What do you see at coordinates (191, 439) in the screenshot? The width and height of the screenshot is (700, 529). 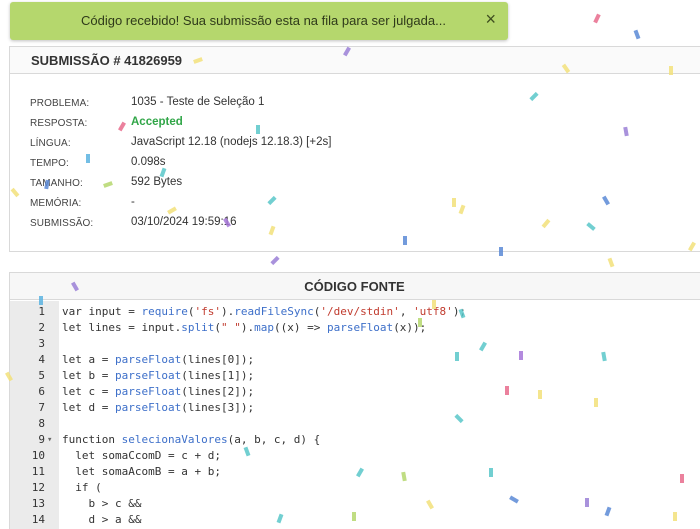 I see `line-code: function selecionaValores(a, b, c, d) {` at bounding box center [191, 439].